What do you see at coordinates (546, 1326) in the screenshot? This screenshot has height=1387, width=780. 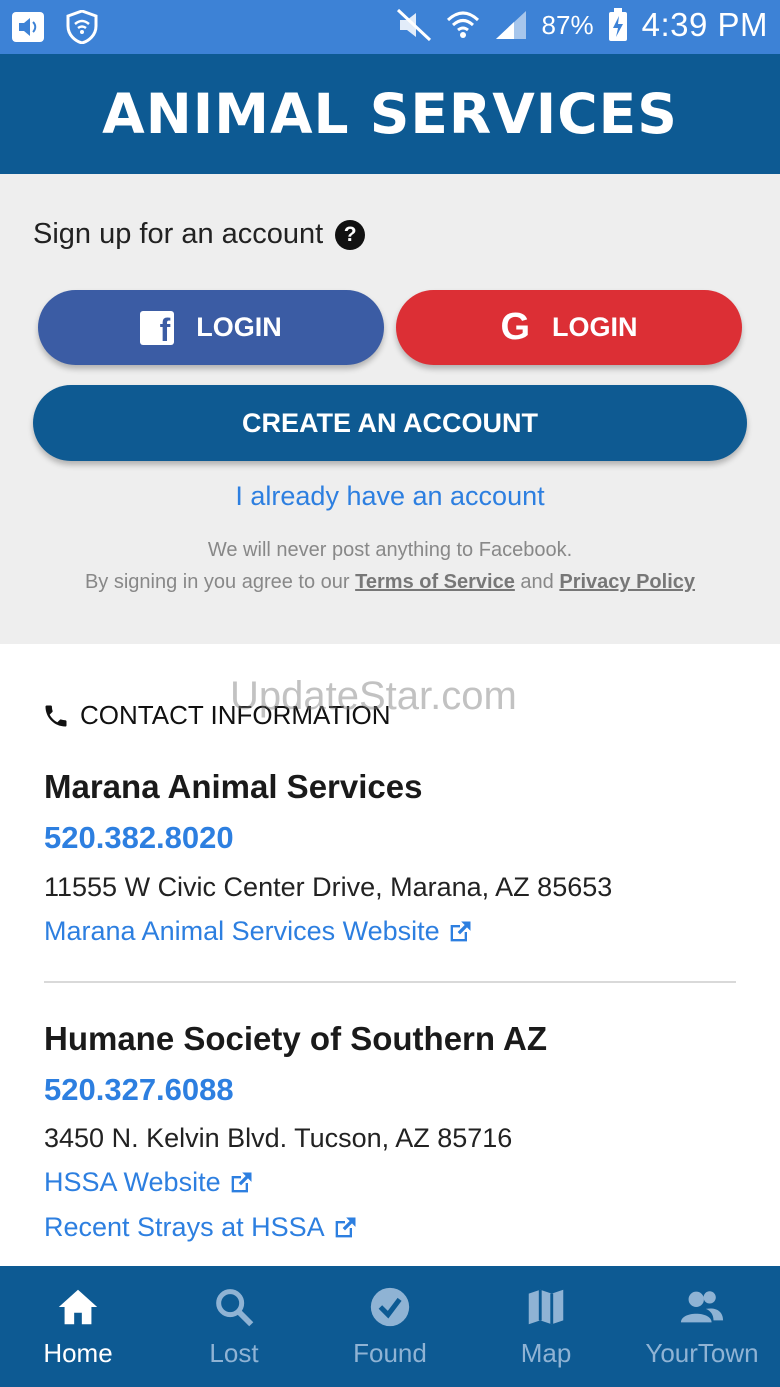 I see `nav-item-map: Map` at bounding box center [546, 1326].